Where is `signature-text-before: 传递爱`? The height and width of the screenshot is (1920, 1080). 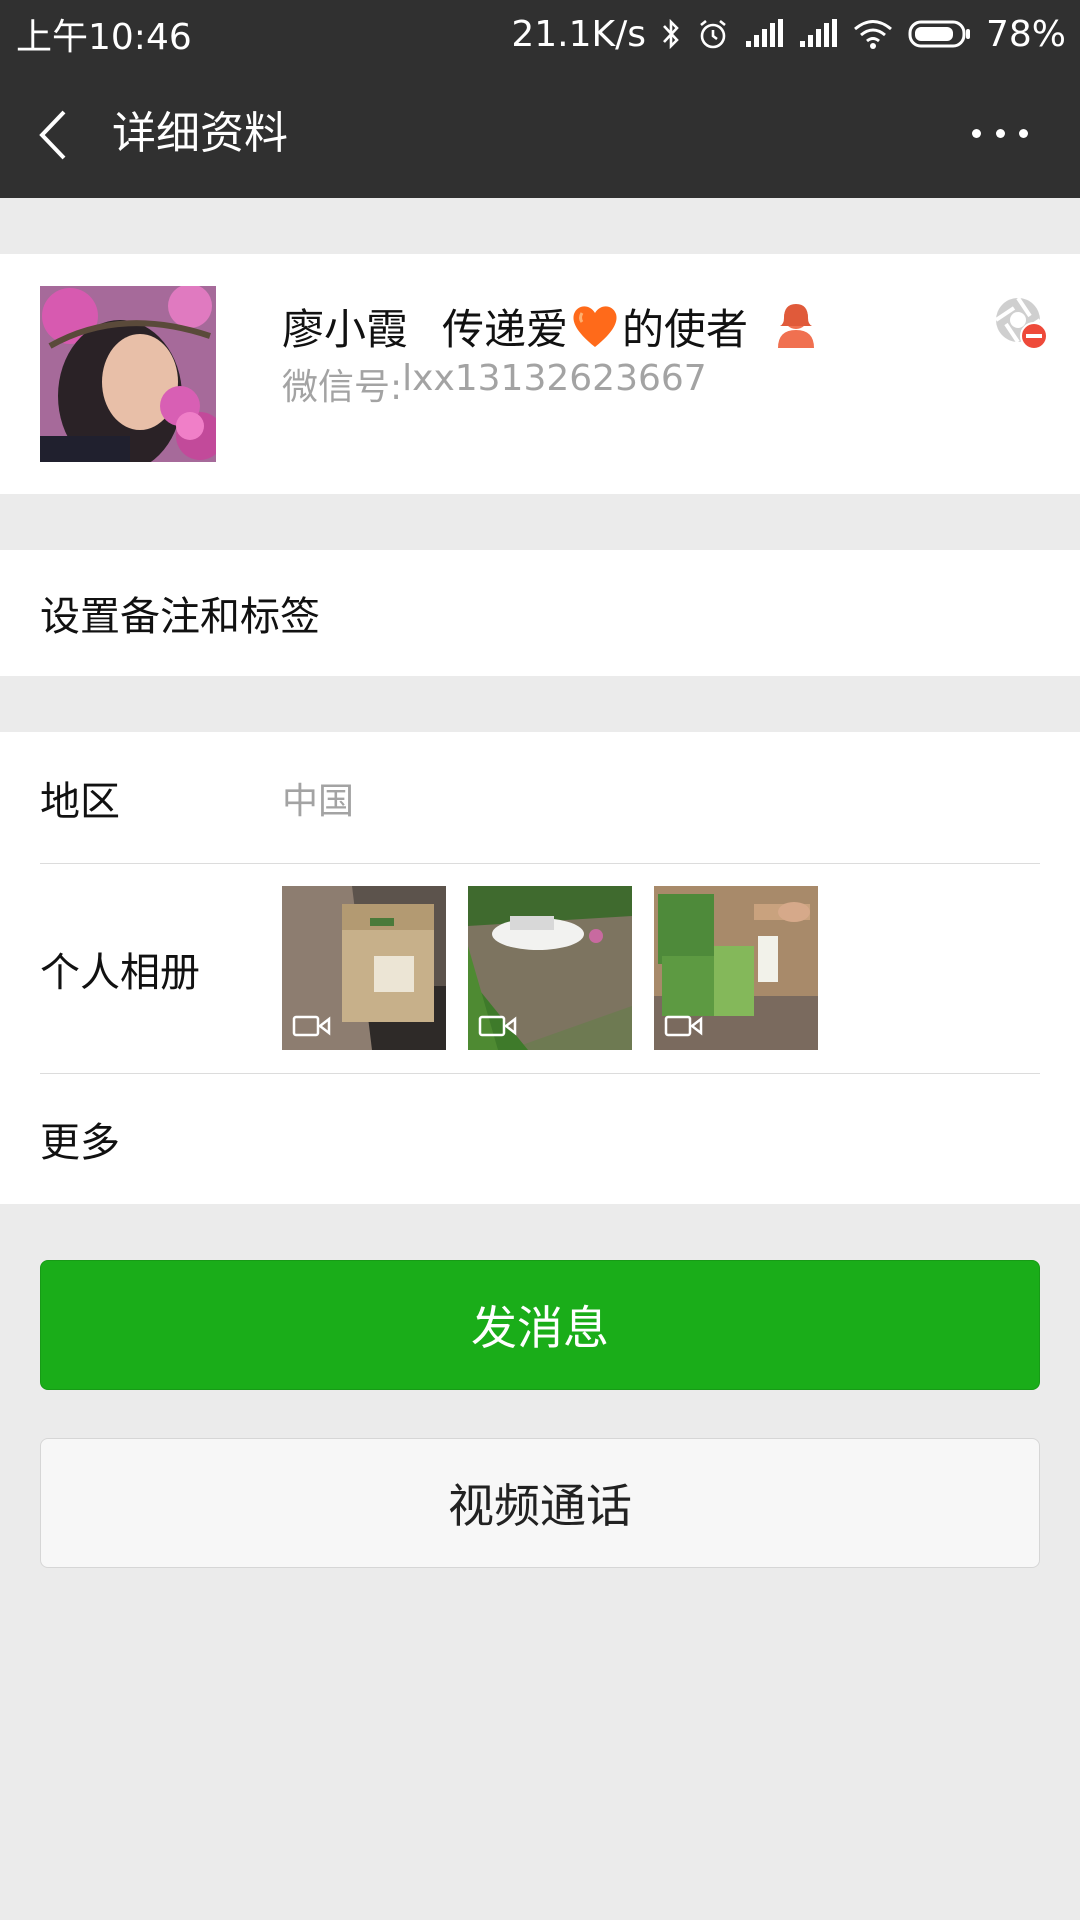
signature-text-before: 传递爱 is located at coordinates (505, 329).